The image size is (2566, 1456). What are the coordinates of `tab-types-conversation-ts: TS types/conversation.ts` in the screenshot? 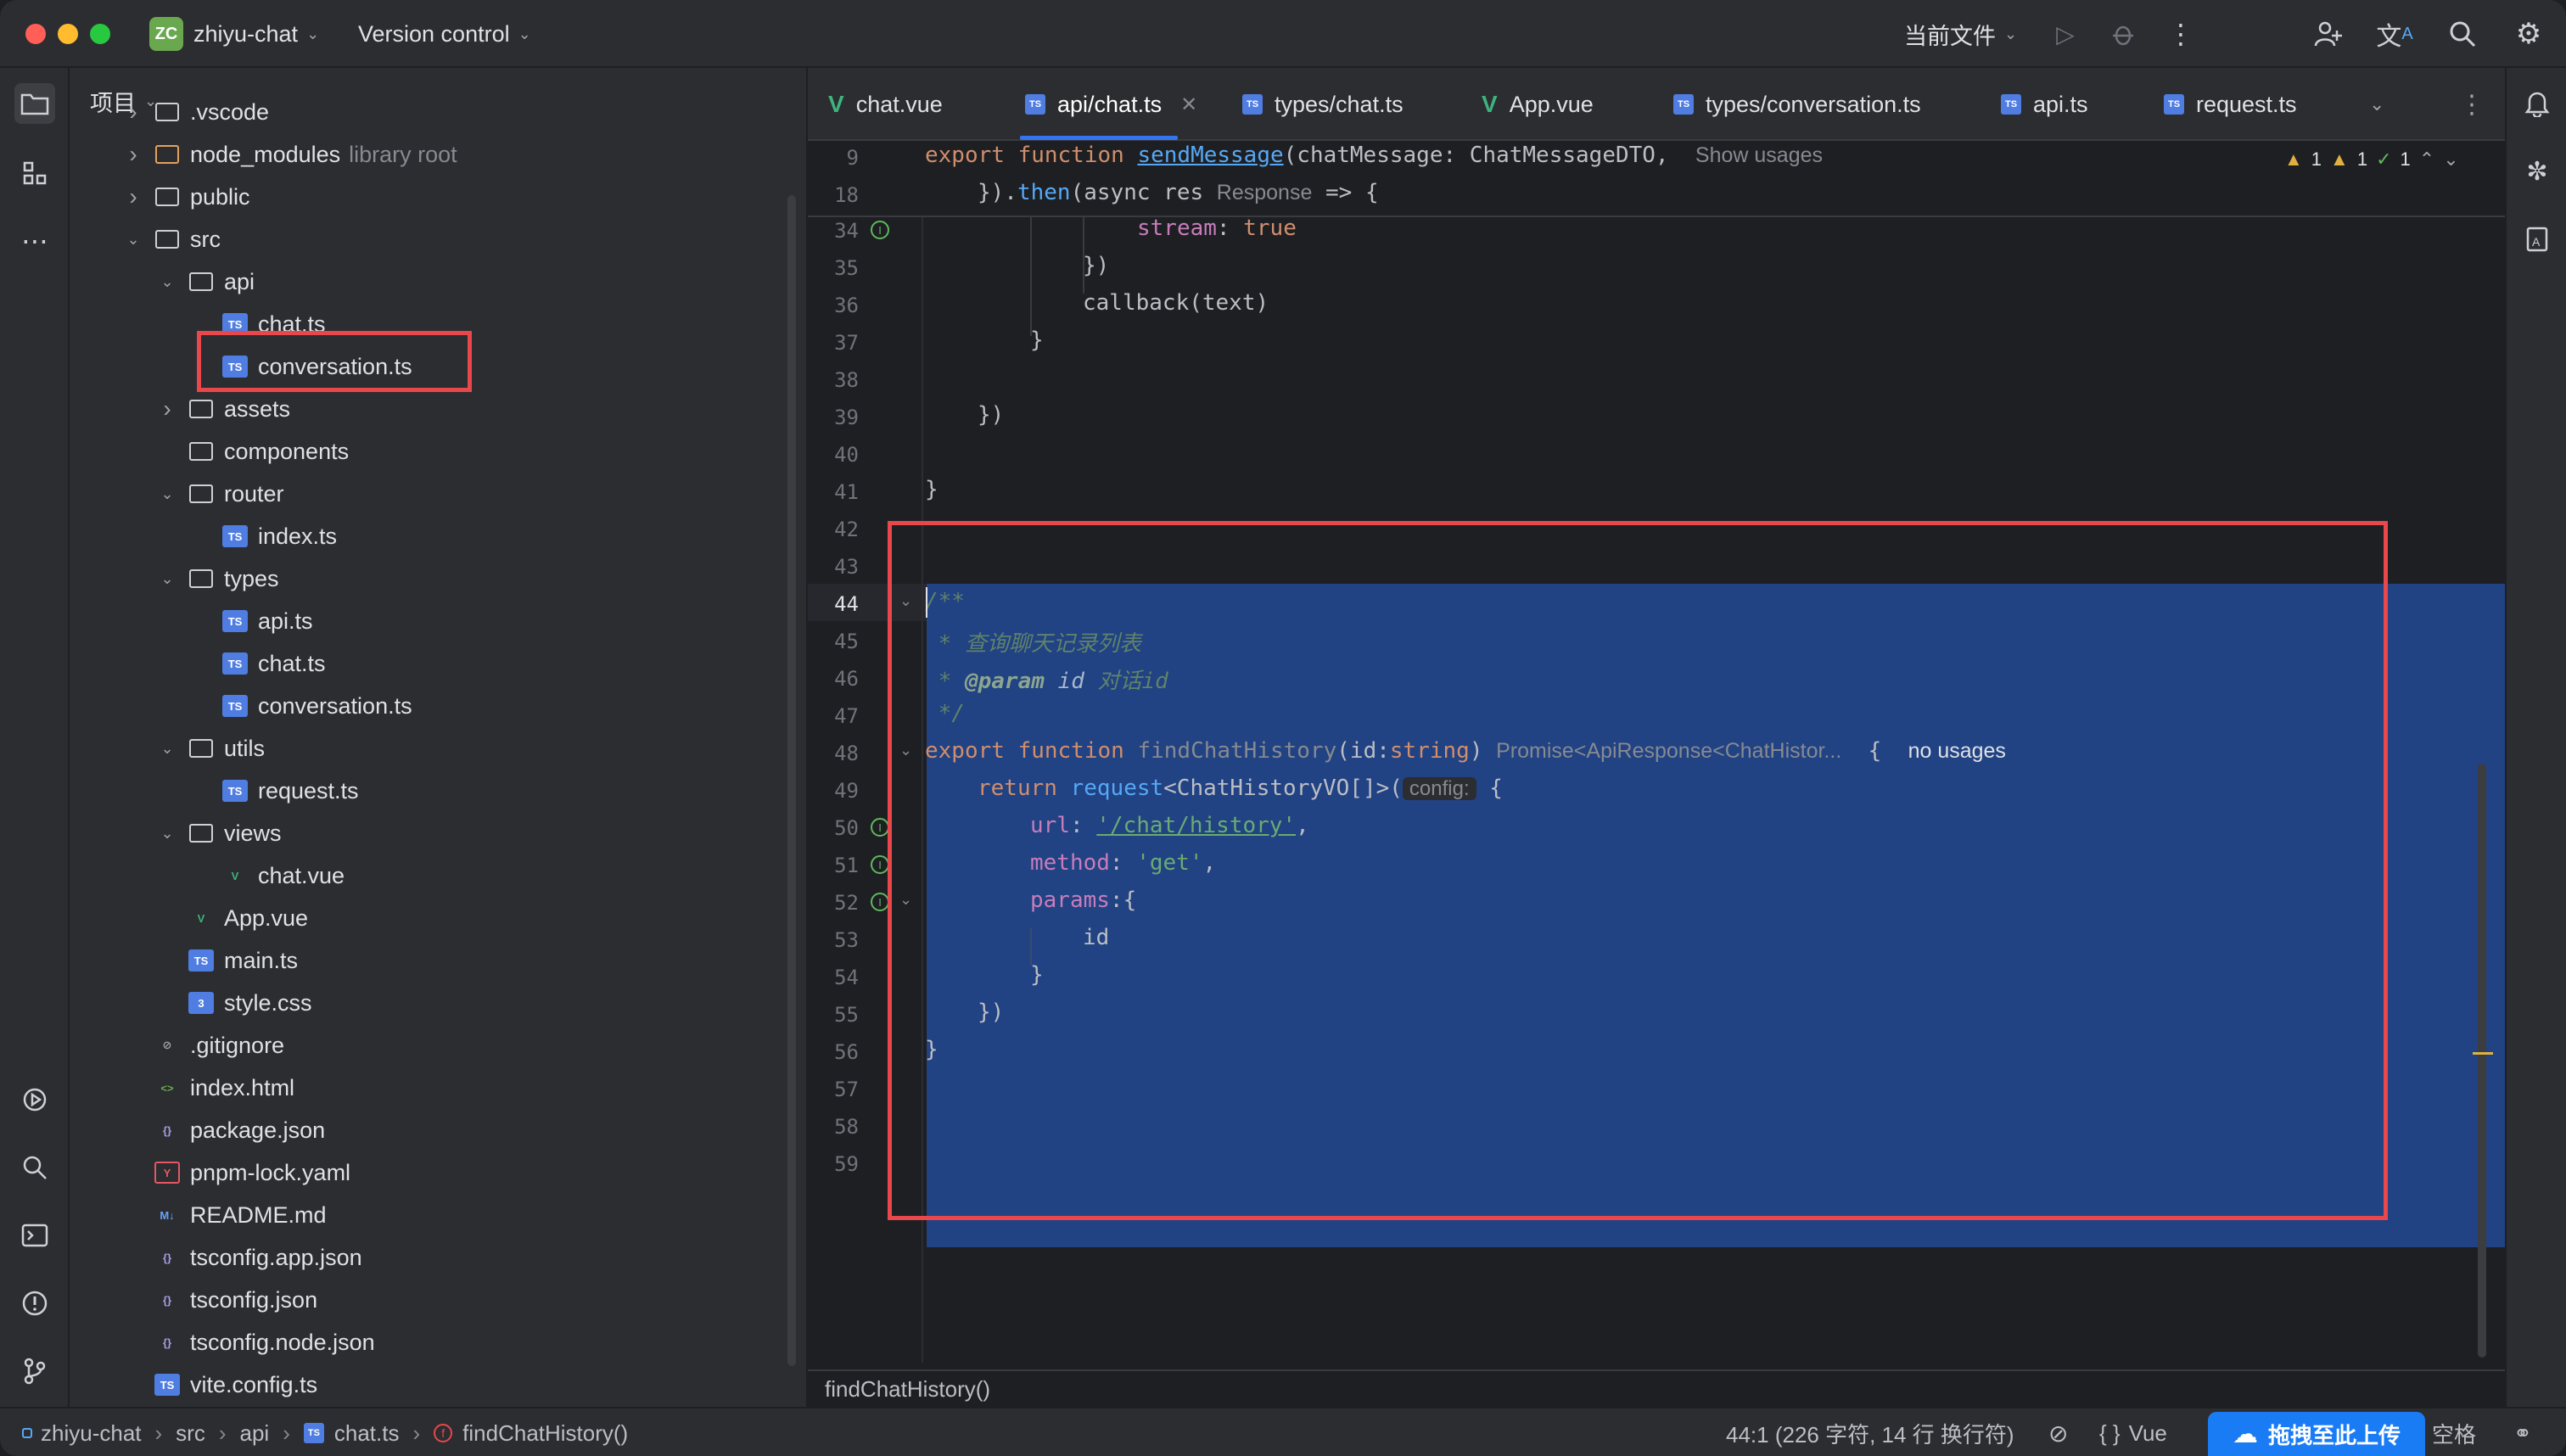 It's located at (1797, 105).